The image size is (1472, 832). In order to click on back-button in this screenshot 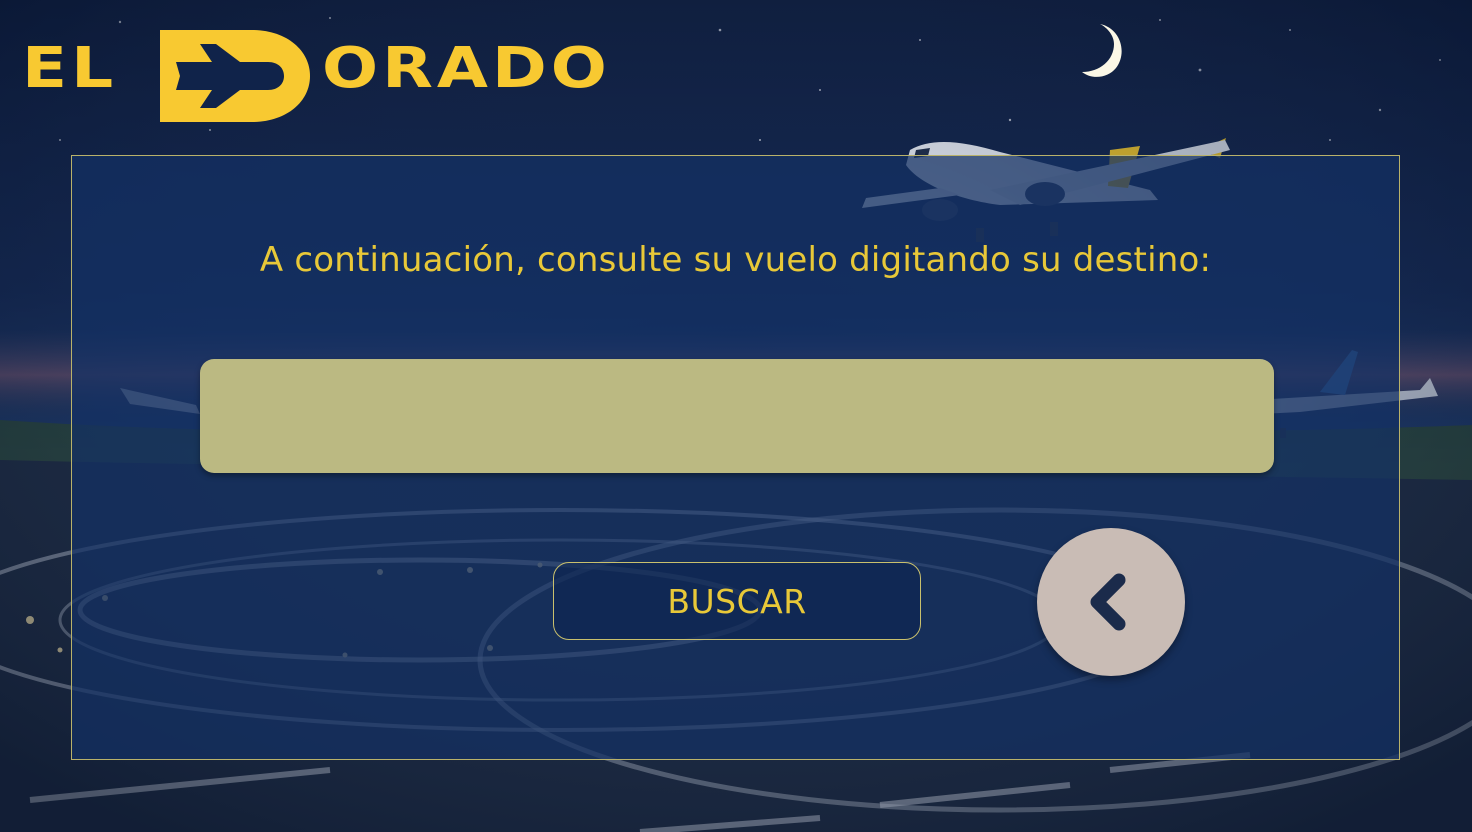, I will do `click(1111, 602)`.